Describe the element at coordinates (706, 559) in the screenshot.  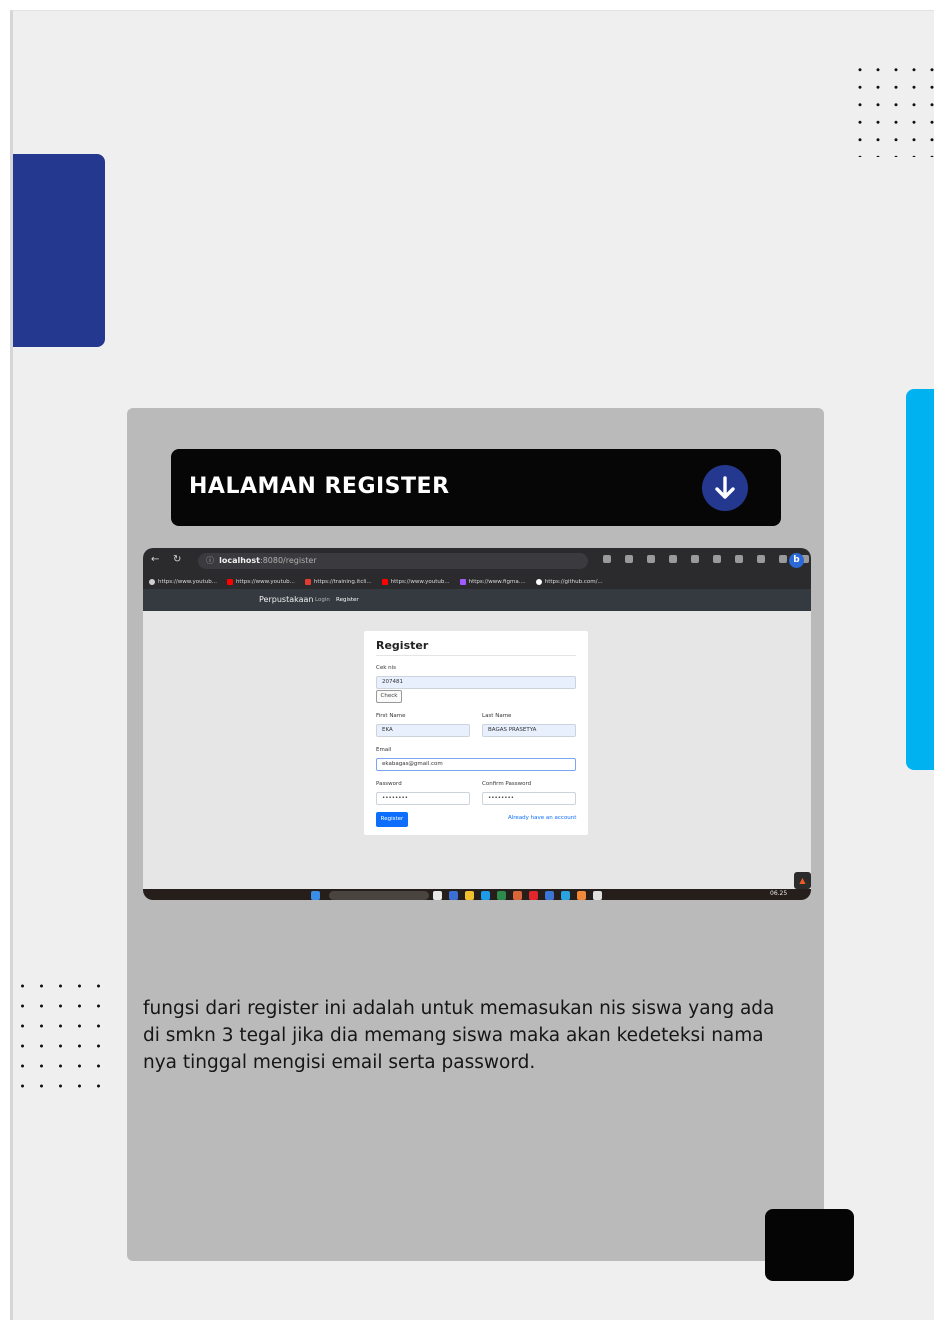
I see `browser-extension-icons` at that location.